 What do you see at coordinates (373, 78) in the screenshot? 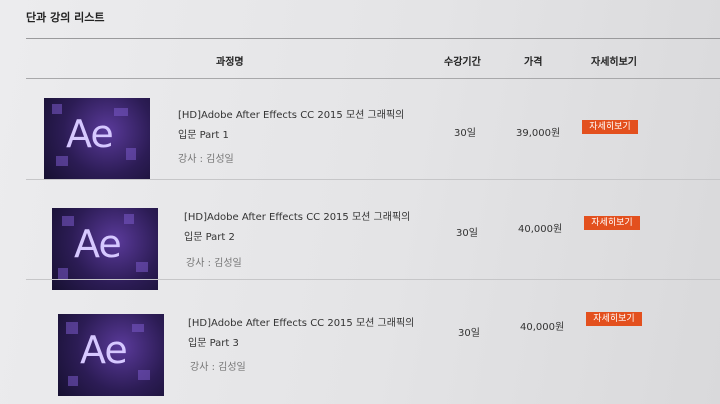
I see `header-divider` at bounding box center [373, 78].